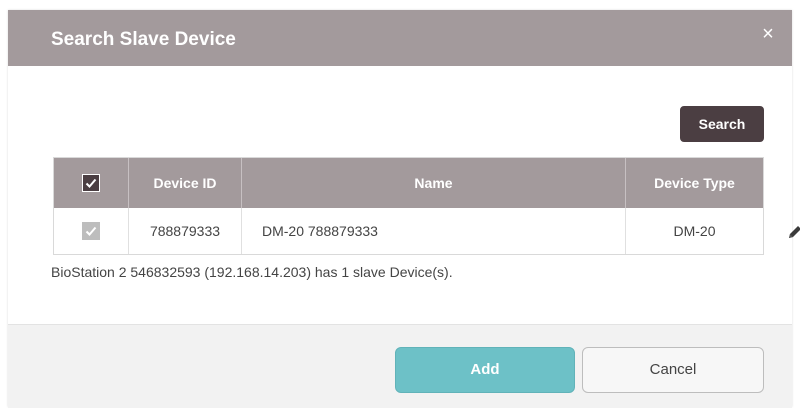 This screenshot has width=800, height=408. Describe the element at coordinates (143, 39) in the screenshot. I see `dialog-title: Search Slave Device` at that location.